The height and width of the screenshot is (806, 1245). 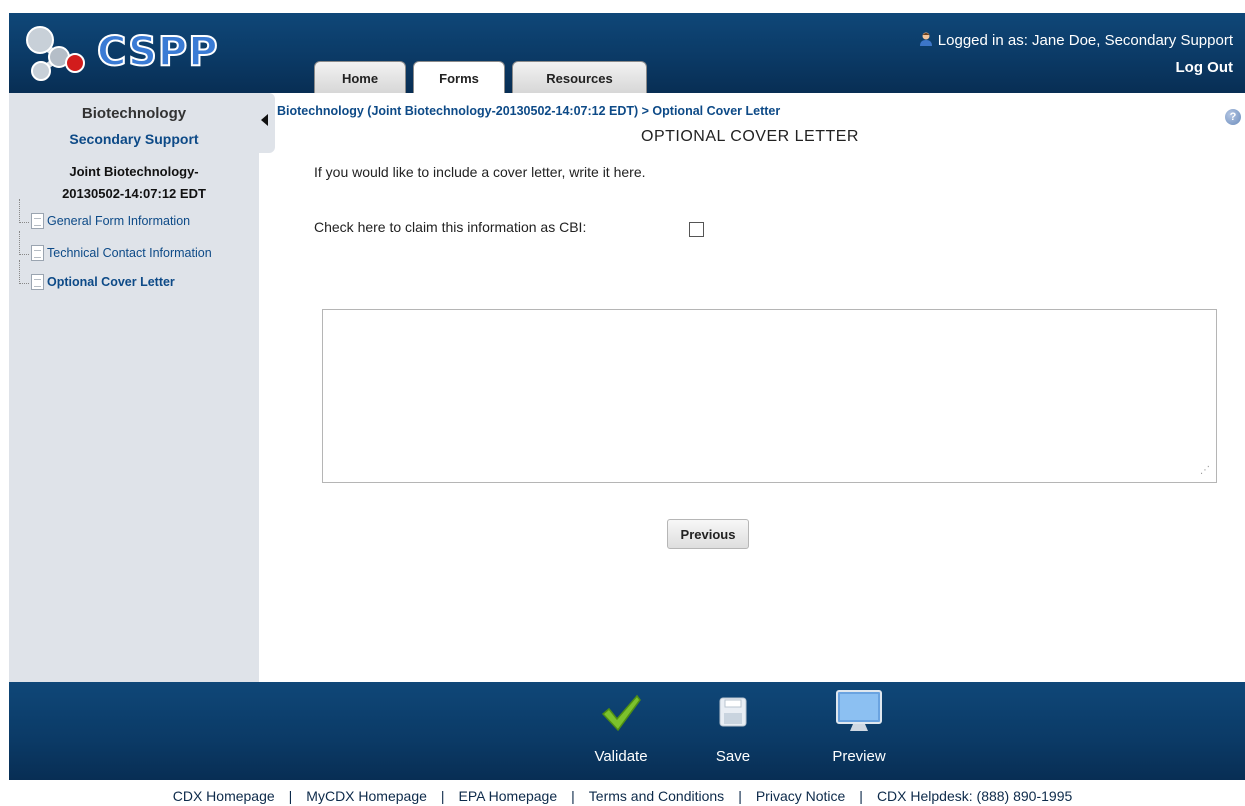 What do you see at coordinates (859, 710) in the screenshot?
I see `monitor-icon` at bounding box center [859, 710].